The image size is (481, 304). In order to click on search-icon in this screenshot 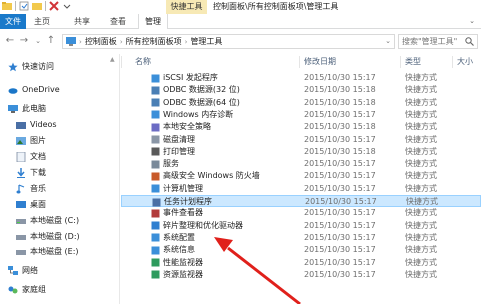, I will do `click(469, 43)`.